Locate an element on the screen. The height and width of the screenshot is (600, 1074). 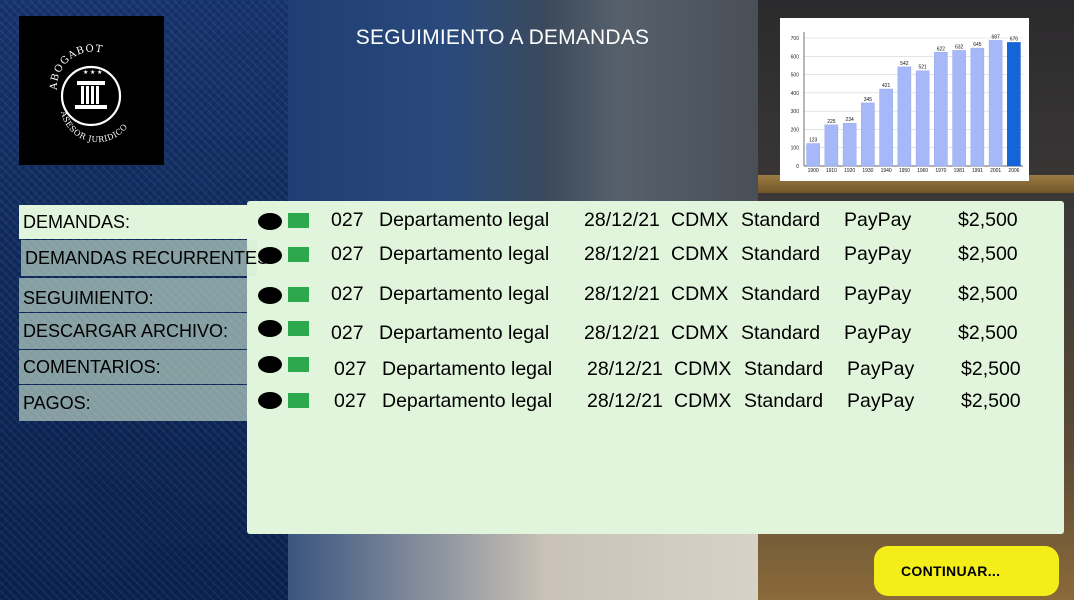
sidebar-item-demandas: DEMANDAS: is located at coordinates (139, 222).